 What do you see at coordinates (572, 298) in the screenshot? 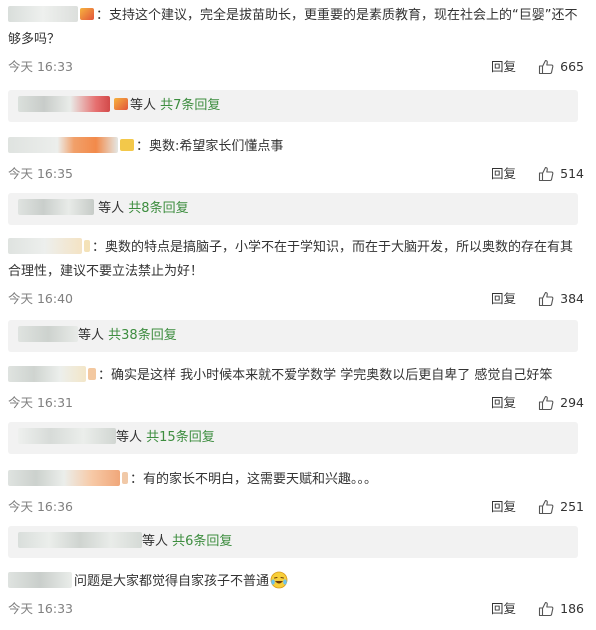
I see `like-count: 384` at bounding box center [572, 298].